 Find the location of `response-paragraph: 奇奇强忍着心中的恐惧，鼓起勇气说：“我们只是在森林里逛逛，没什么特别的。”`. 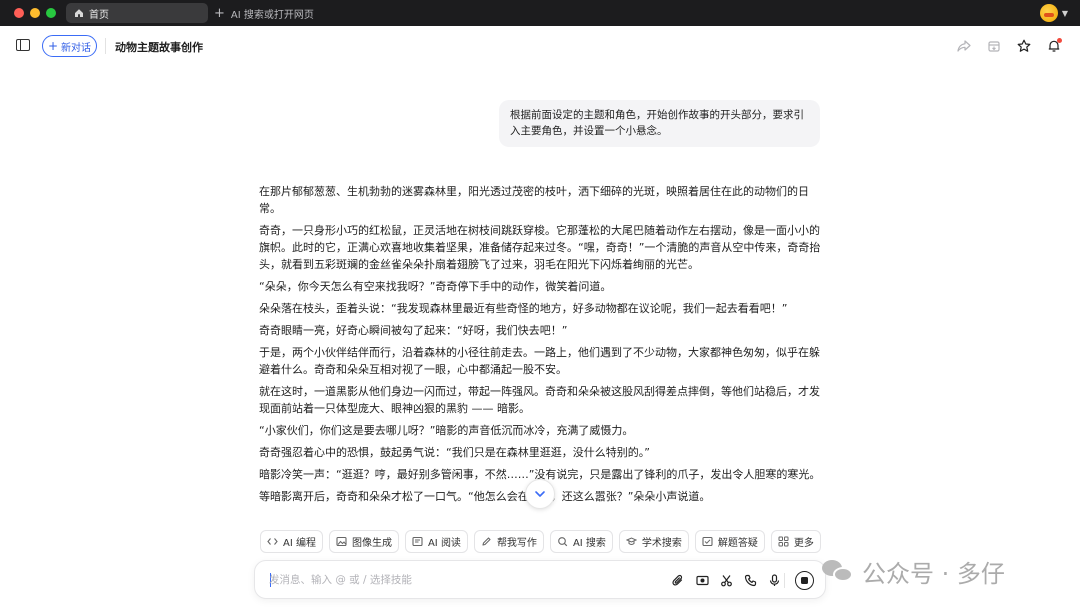

response-paragraph: 奇奇强忍着心中的恐惧，鼓起勇气说：“我们只是在森林里逛逛，没什么特别的。” is located at coordinates (454, 452).